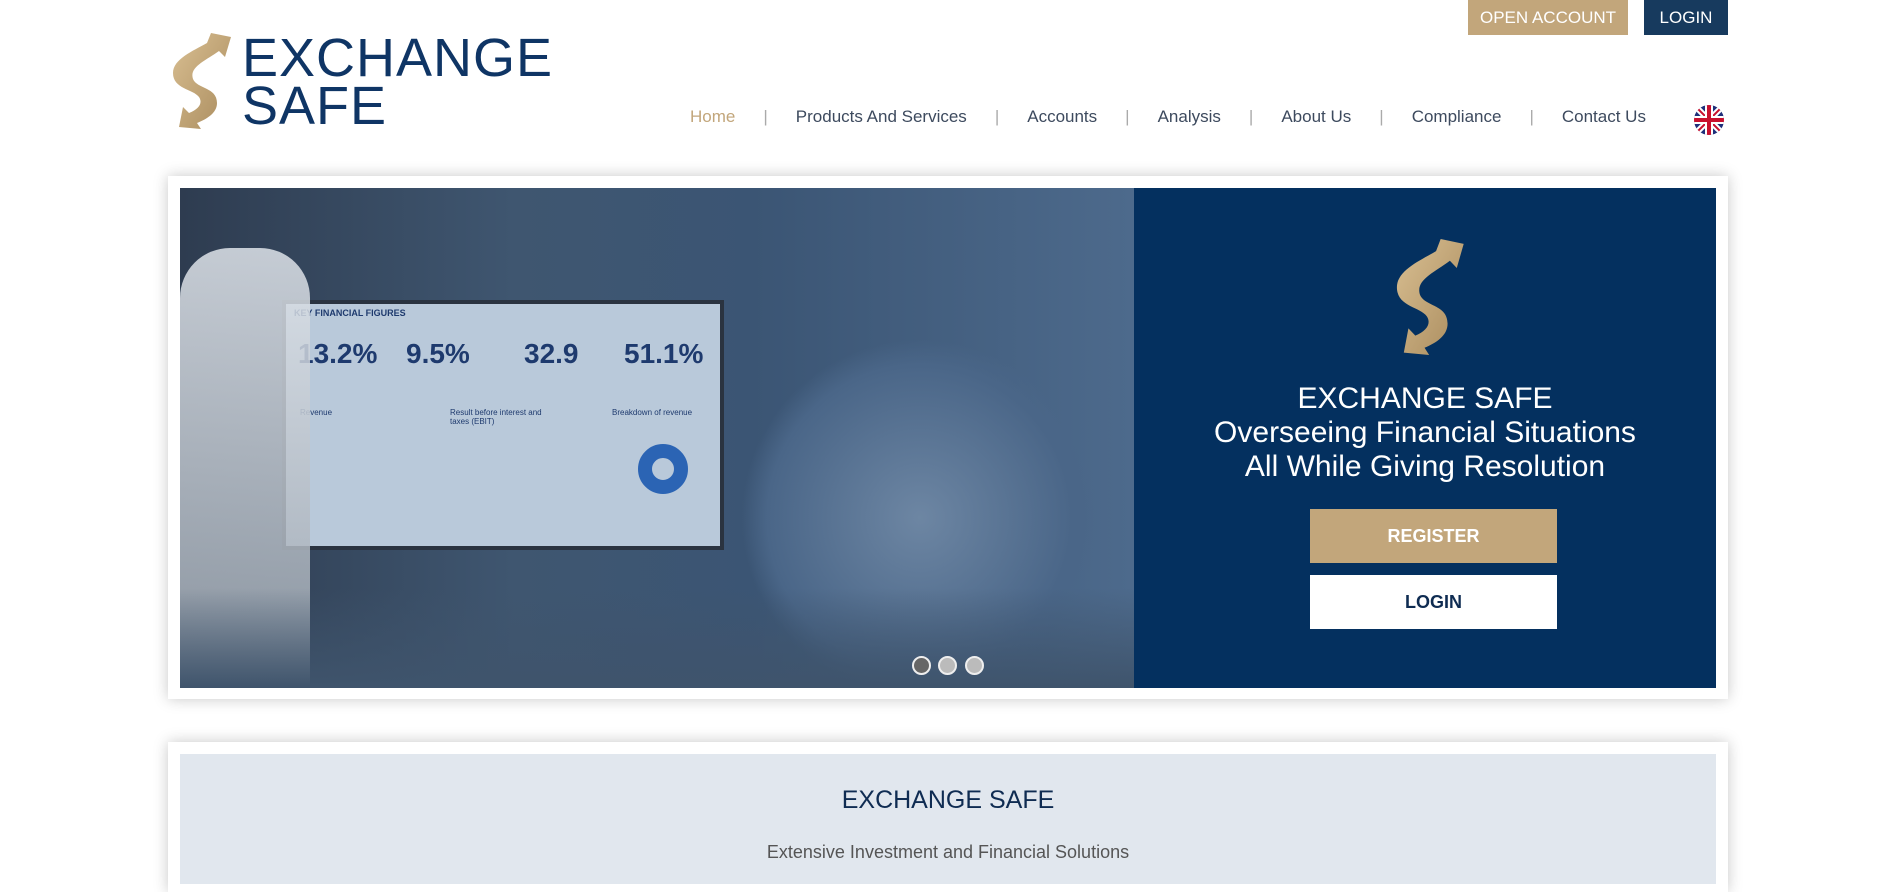 This screenshot has height=892, width=1889. What do you see at coordinates (1433, 602) in the screenshot?
I see `hero-login-button: LOGIN` at bounding box center [1433, 602].